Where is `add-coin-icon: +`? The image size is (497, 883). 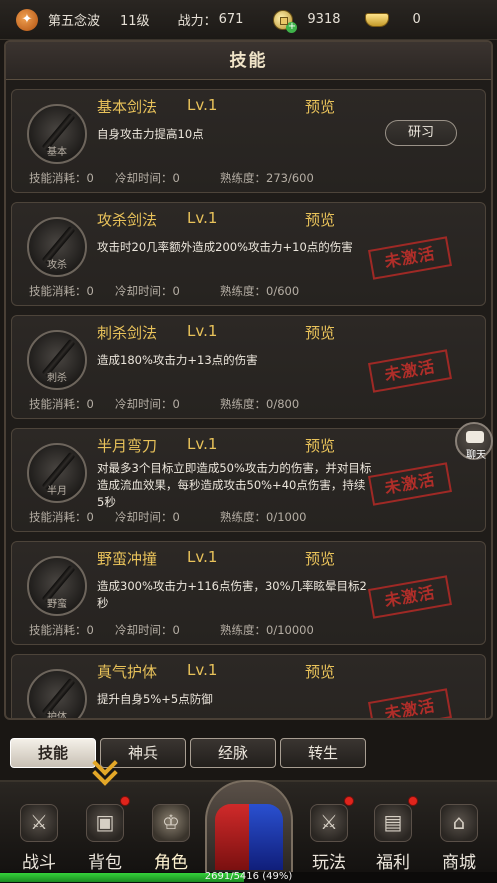 add-coin-icon: + is located at coordinates (292, 27).